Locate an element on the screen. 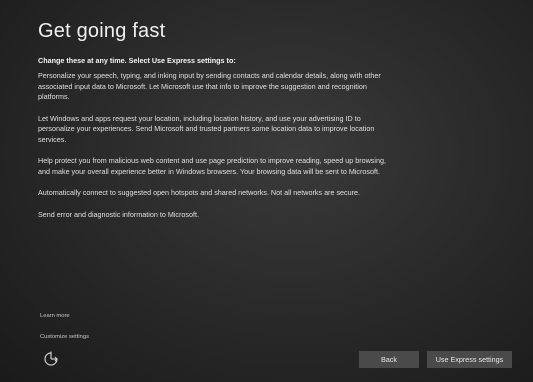 This screenshot has height=382, width=533. customize-settings-link: Customize settings is located at coordinates (64, 337).